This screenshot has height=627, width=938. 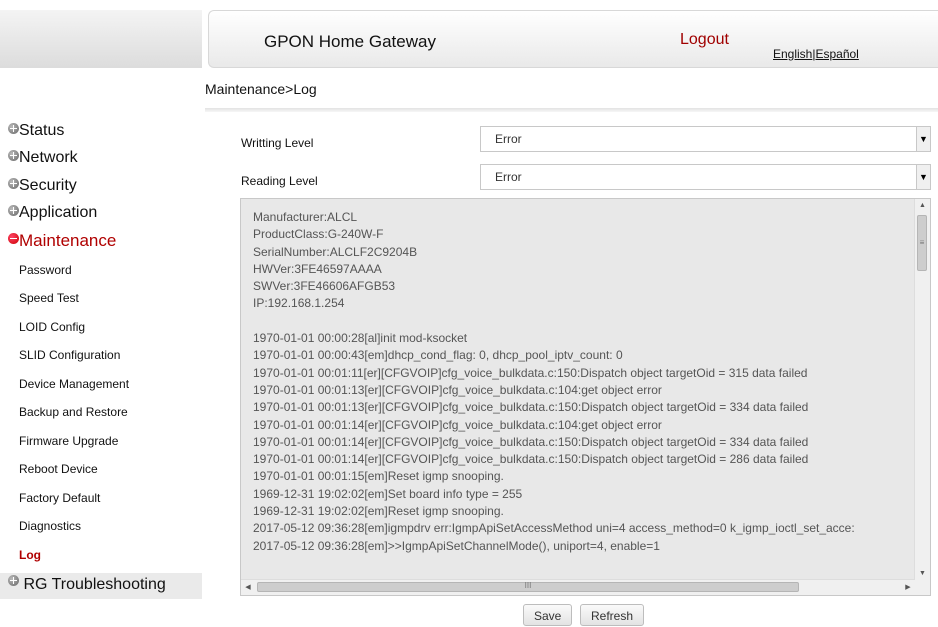 What do you see at coordinates (48, 185) in the screenshot?
I see `sidebar-group-label: Security` at bounding box center [48, 185].